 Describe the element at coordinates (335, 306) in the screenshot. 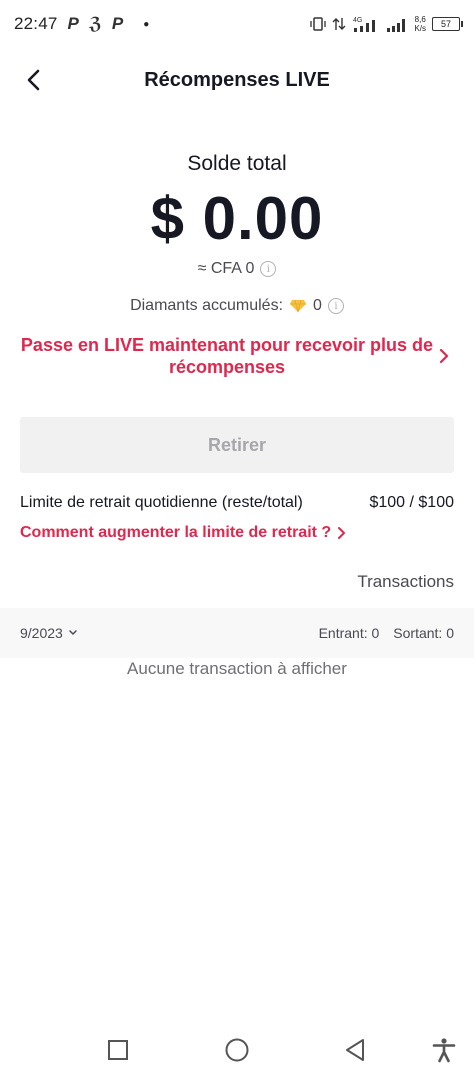

I see `diamonds-info-icon: i` at that location.